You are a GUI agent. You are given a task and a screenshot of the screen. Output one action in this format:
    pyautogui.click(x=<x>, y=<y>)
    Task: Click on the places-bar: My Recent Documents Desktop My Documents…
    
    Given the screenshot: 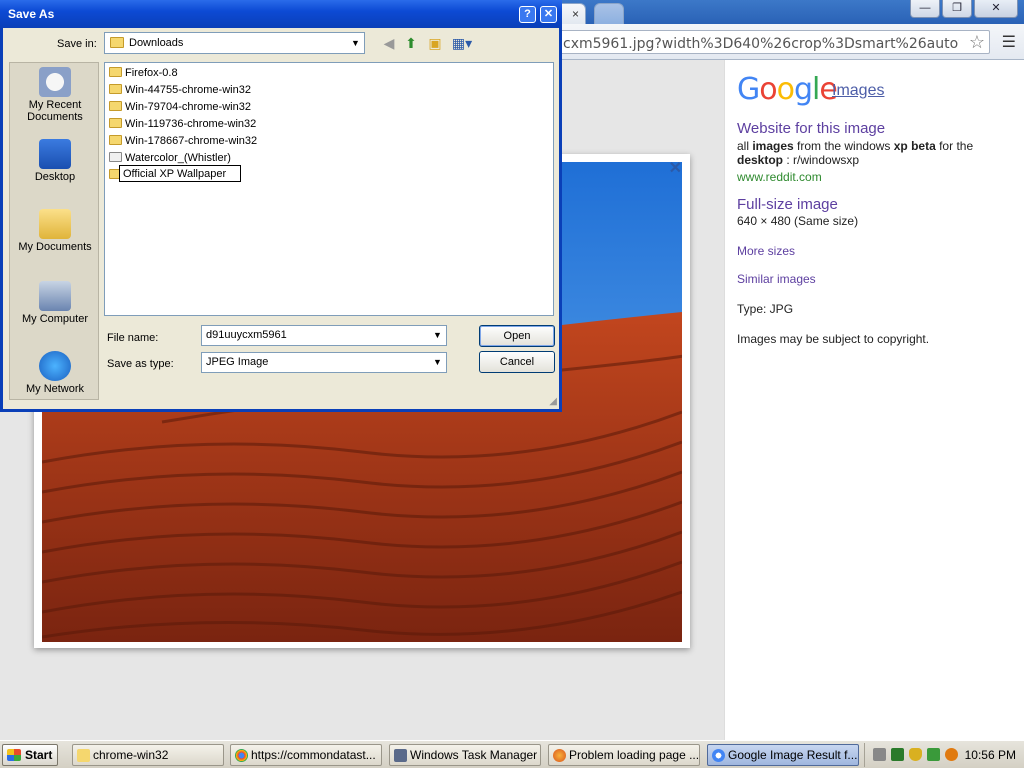 What is the action you would take?
    pyautogui.click(x=54, y=231)
    